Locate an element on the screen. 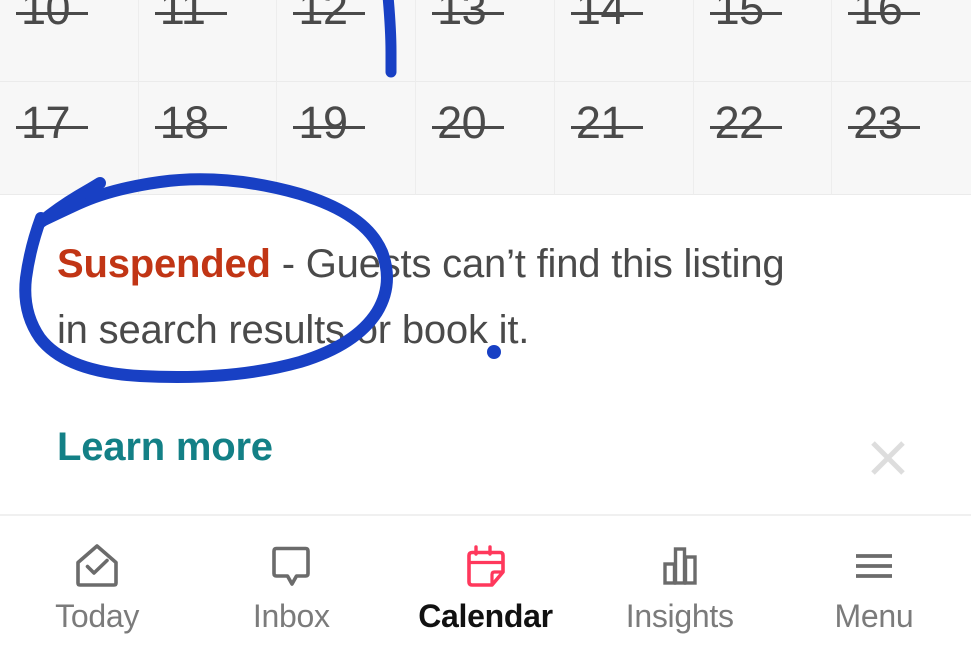  calendar-day-cell: 15 is located at coordinates (763, 41).